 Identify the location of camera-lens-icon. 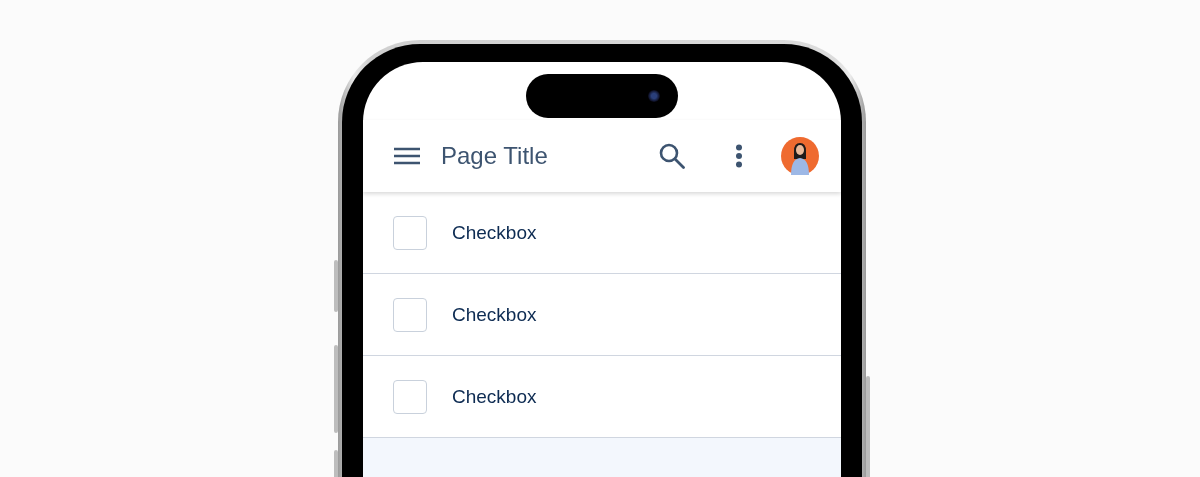
(654, 96).